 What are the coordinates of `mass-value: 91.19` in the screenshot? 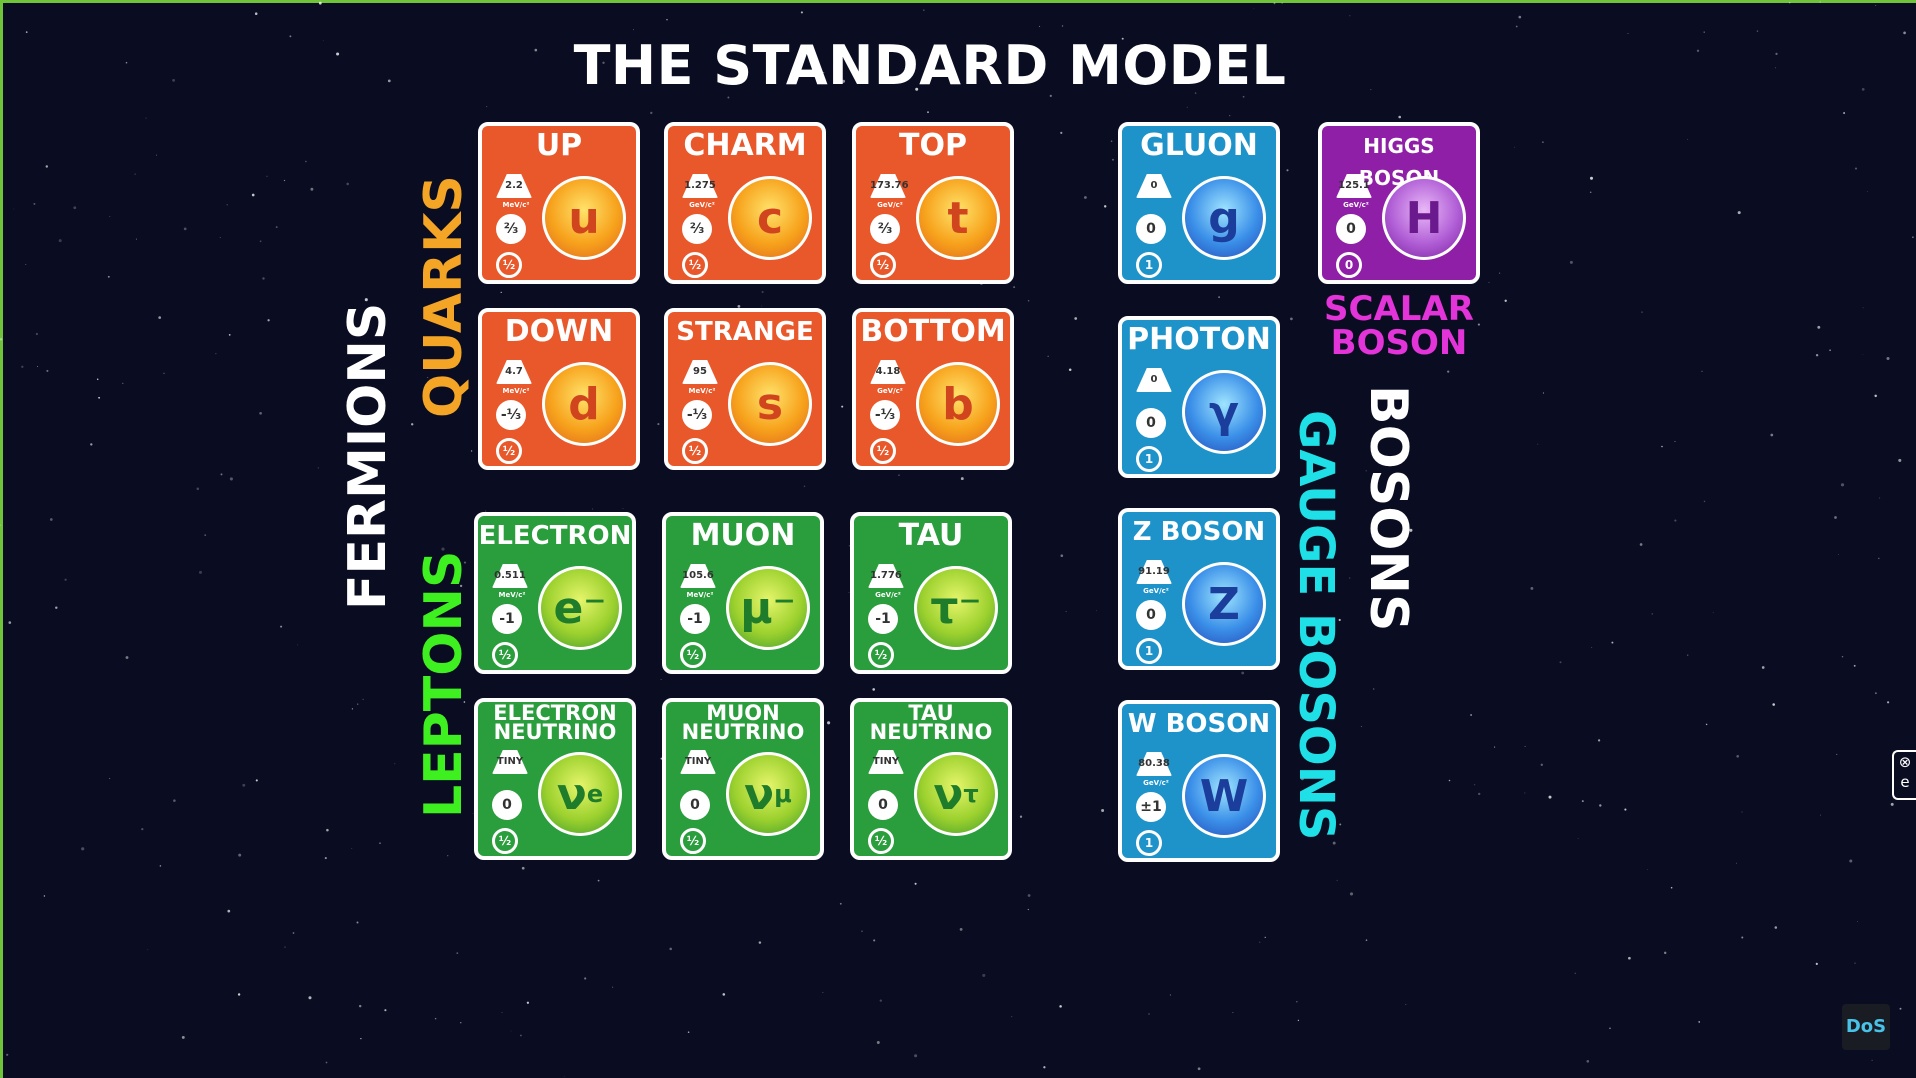 It's located at (1154, 571).